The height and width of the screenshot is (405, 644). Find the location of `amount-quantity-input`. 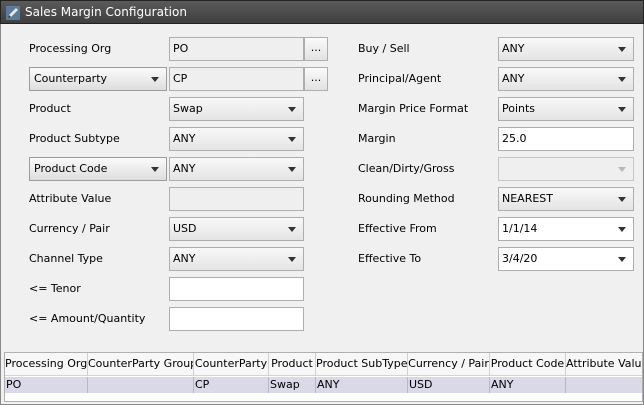

amount-quantity-input is located at coordinates (236, 319).